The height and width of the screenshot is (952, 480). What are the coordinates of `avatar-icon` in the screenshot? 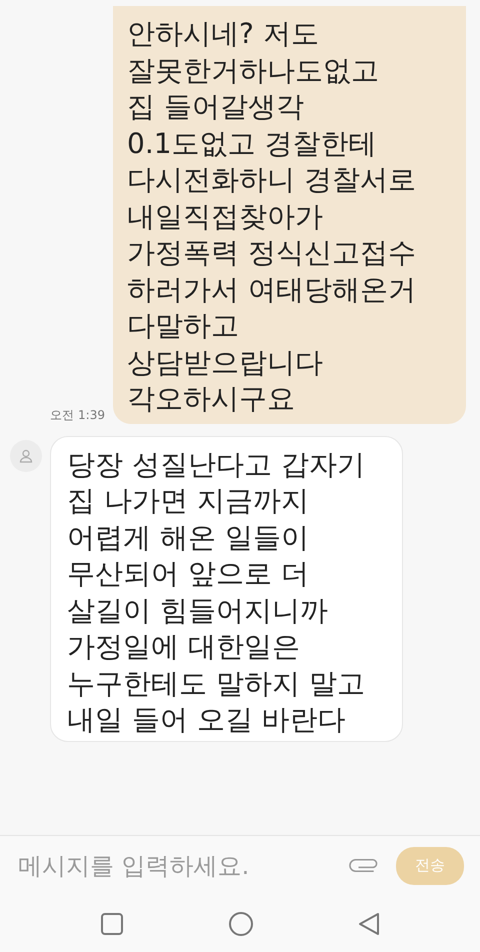 It's located at (26, 456).